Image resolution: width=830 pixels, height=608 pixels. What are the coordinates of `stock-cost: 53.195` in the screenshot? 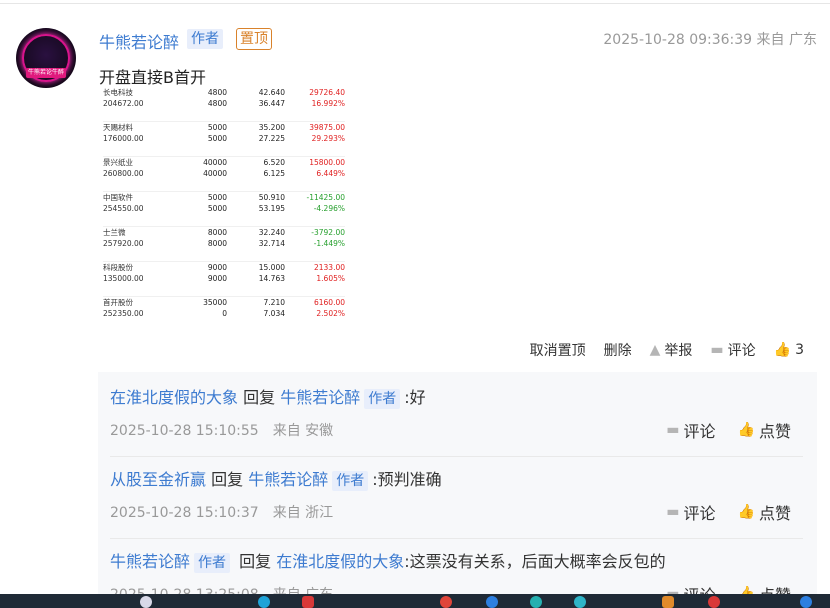 It's located at (271, 208).